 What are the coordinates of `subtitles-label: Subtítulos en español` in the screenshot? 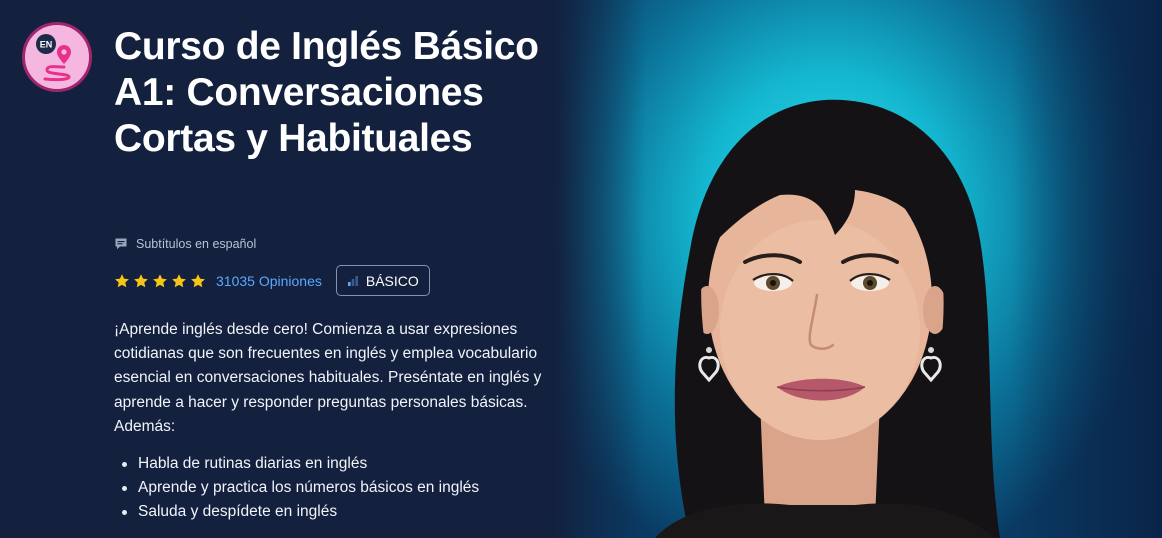 It's located at (196, 244).